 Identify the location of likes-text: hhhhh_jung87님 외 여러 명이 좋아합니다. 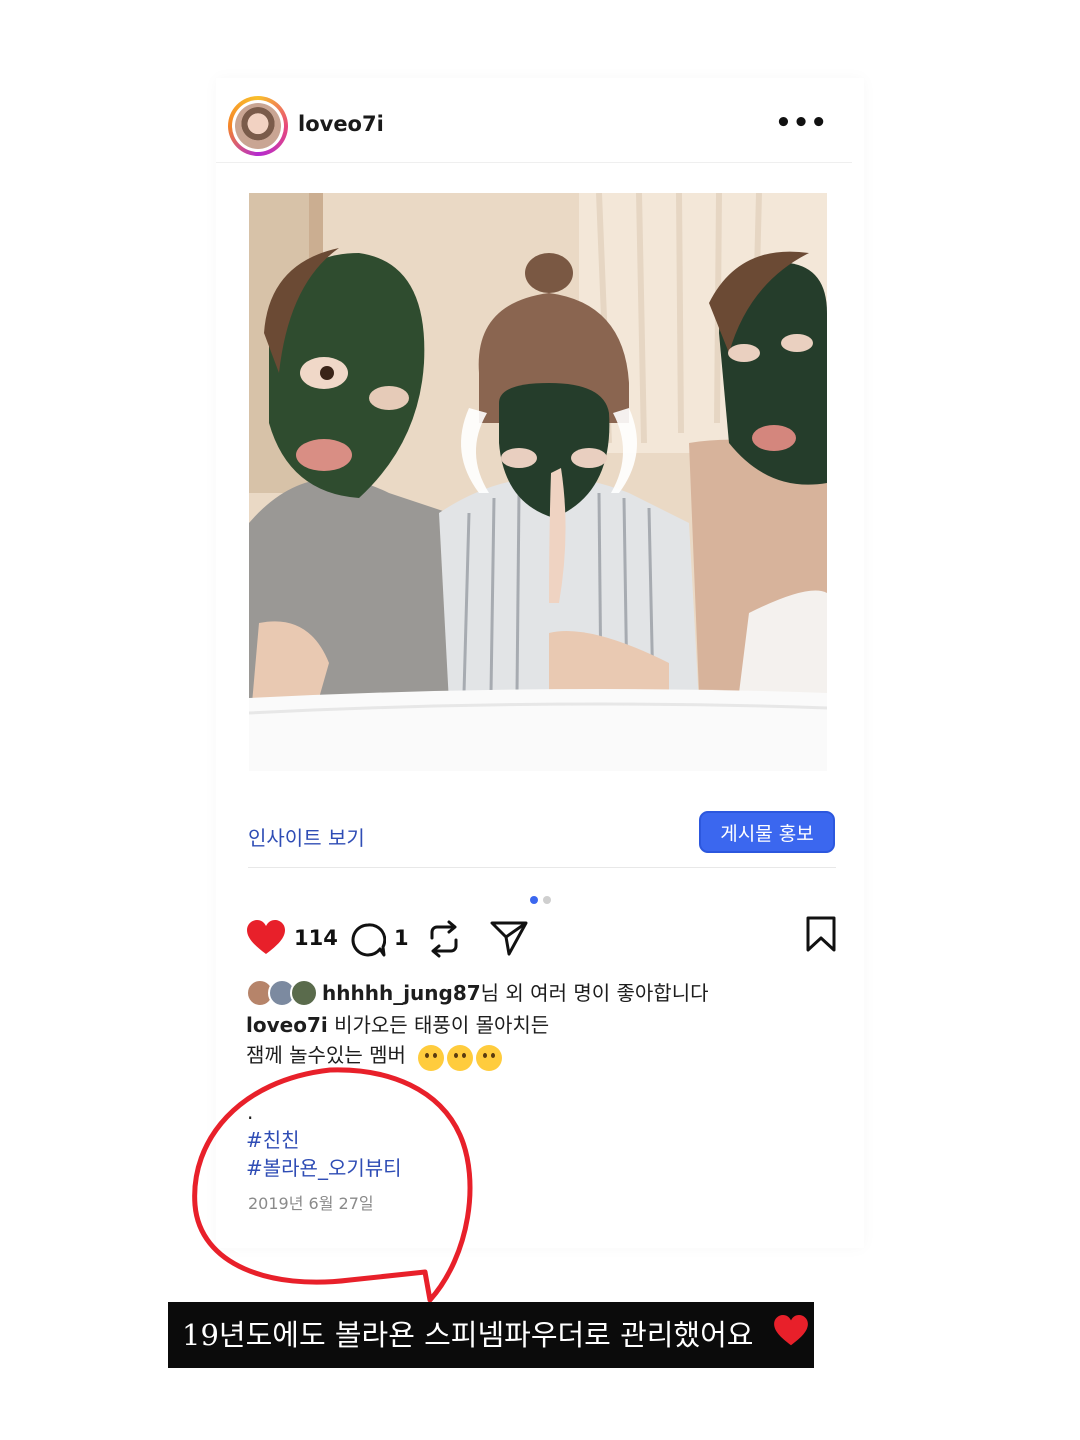
(515, 991).